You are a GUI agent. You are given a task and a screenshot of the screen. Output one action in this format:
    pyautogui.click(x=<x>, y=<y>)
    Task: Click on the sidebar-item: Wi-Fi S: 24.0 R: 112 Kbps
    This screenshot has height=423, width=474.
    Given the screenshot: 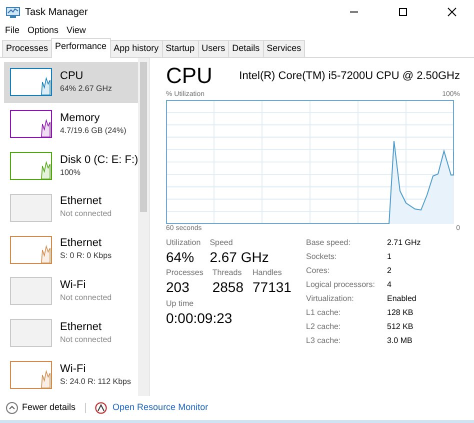 What is the action you would take?
    pyautogui.click(x=71, y=375)
    